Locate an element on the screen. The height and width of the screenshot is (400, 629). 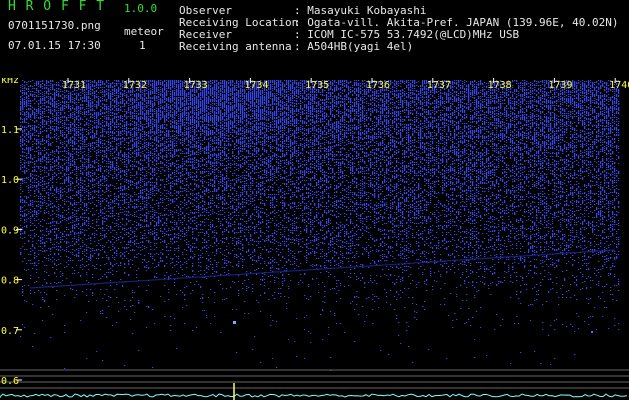
unit-label: kHz is located at coordinates (10, 82).